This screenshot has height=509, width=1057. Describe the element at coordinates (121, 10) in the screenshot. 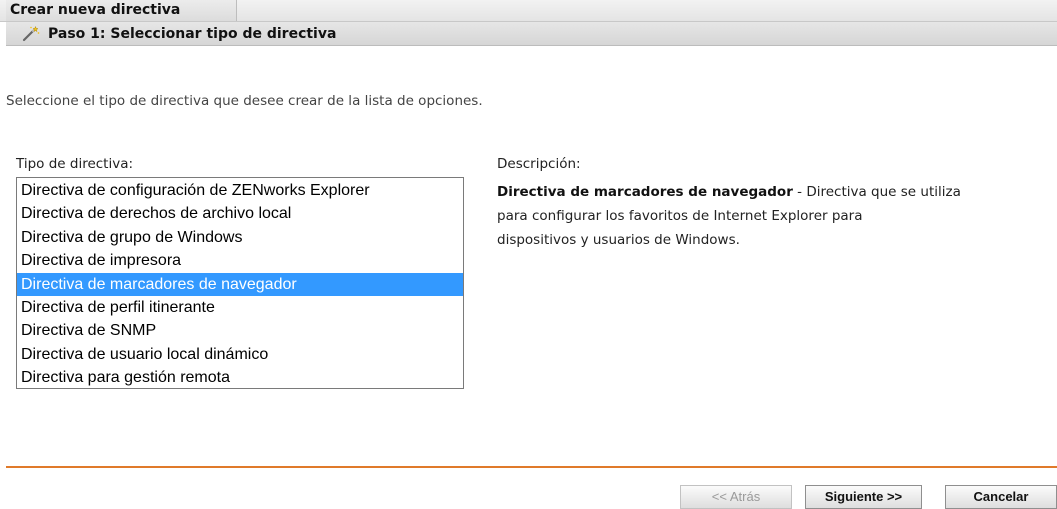

I see `page-title-tab: Crear nueva directiva` at that location.